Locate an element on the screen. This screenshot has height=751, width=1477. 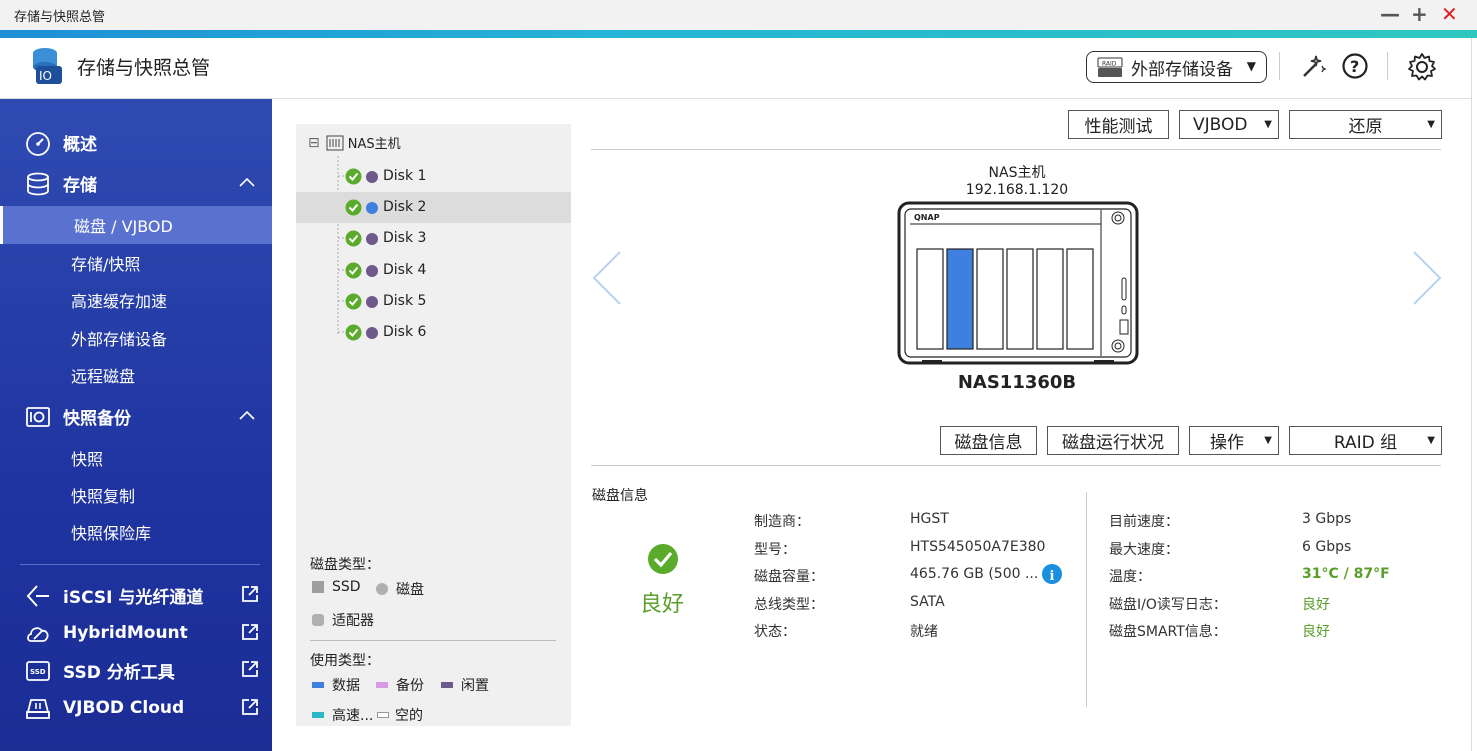
data-swatch is located at coordinates (318, 685).